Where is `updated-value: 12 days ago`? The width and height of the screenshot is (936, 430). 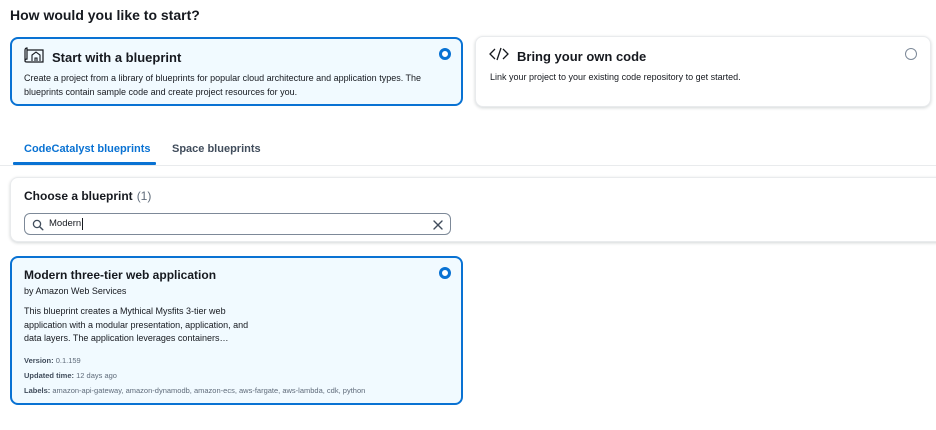 updated-value: 12 days ago is located at coordinates (96, 375).